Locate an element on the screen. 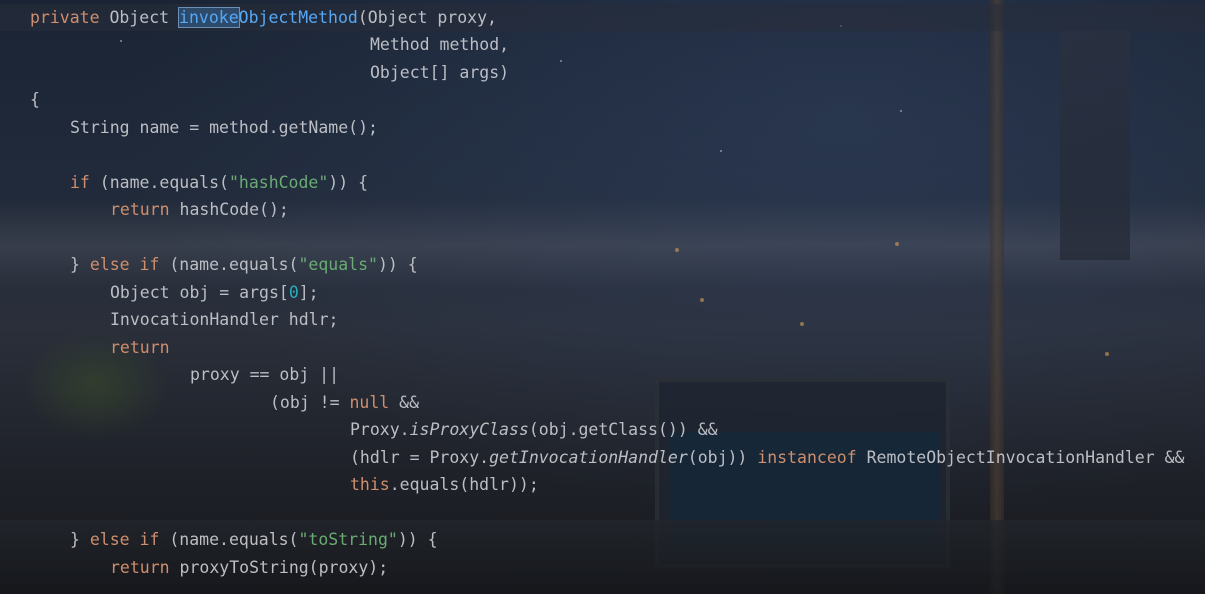  string-literal: "equals" is located at coordinates (338, 264).